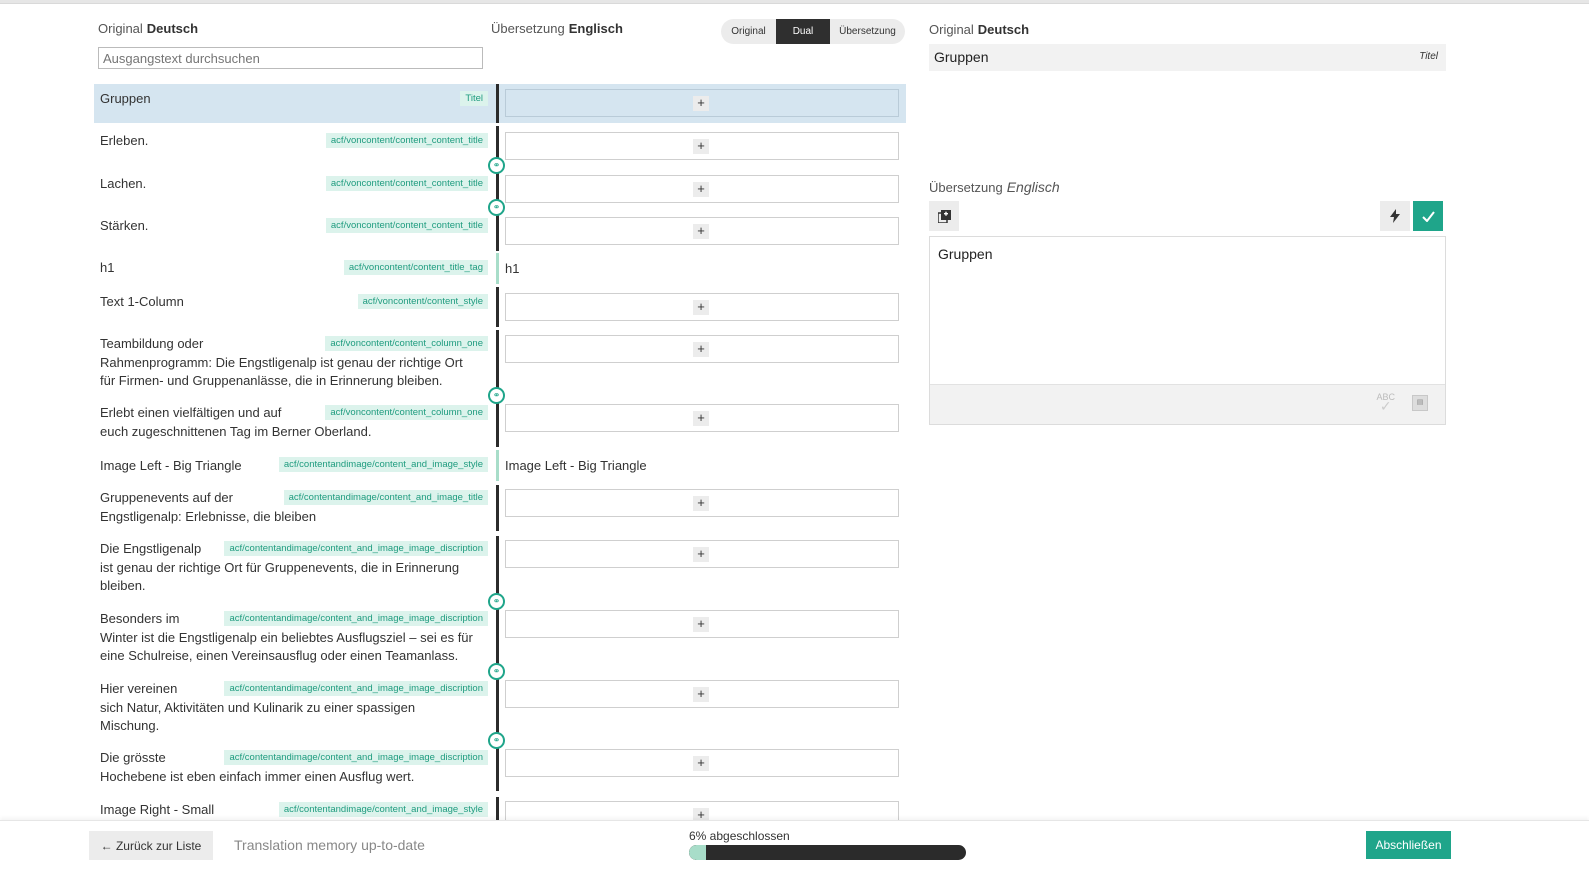 Image resolution: width=1589 pixels, height=880 pixels. I want to click on view-translation-button: Übersetzung, so click(867, 31).